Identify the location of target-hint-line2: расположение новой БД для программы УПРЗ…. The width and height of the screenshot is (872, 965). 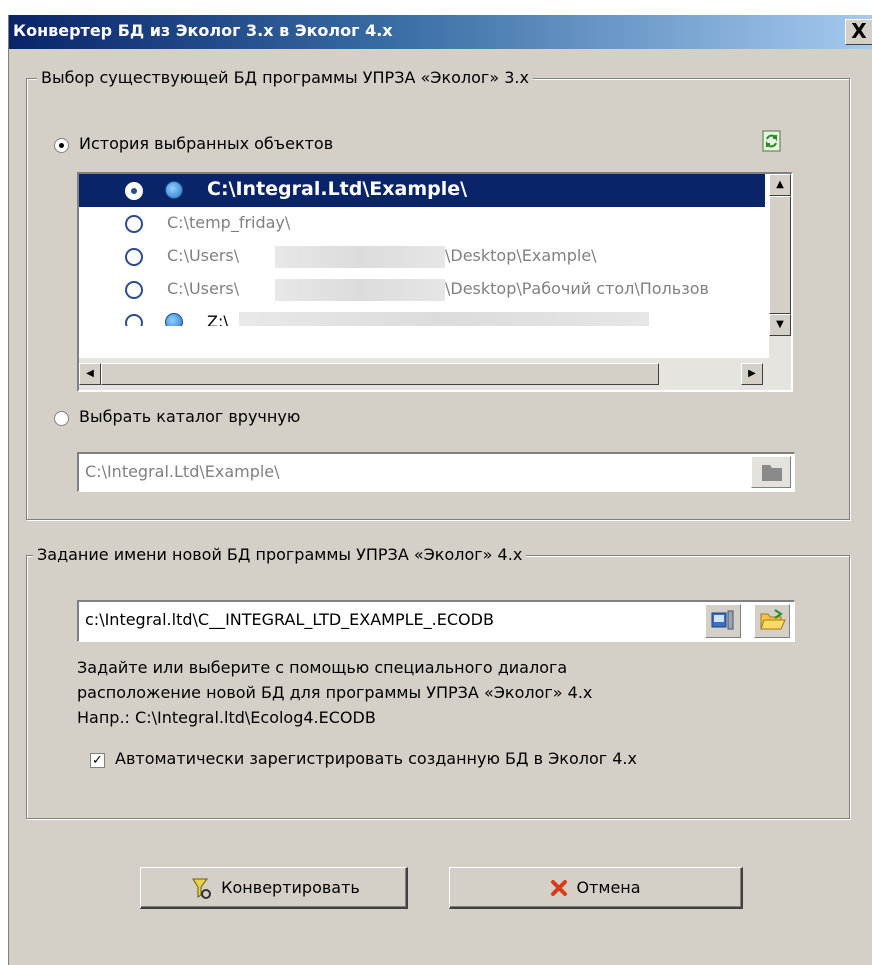
(335, 692).